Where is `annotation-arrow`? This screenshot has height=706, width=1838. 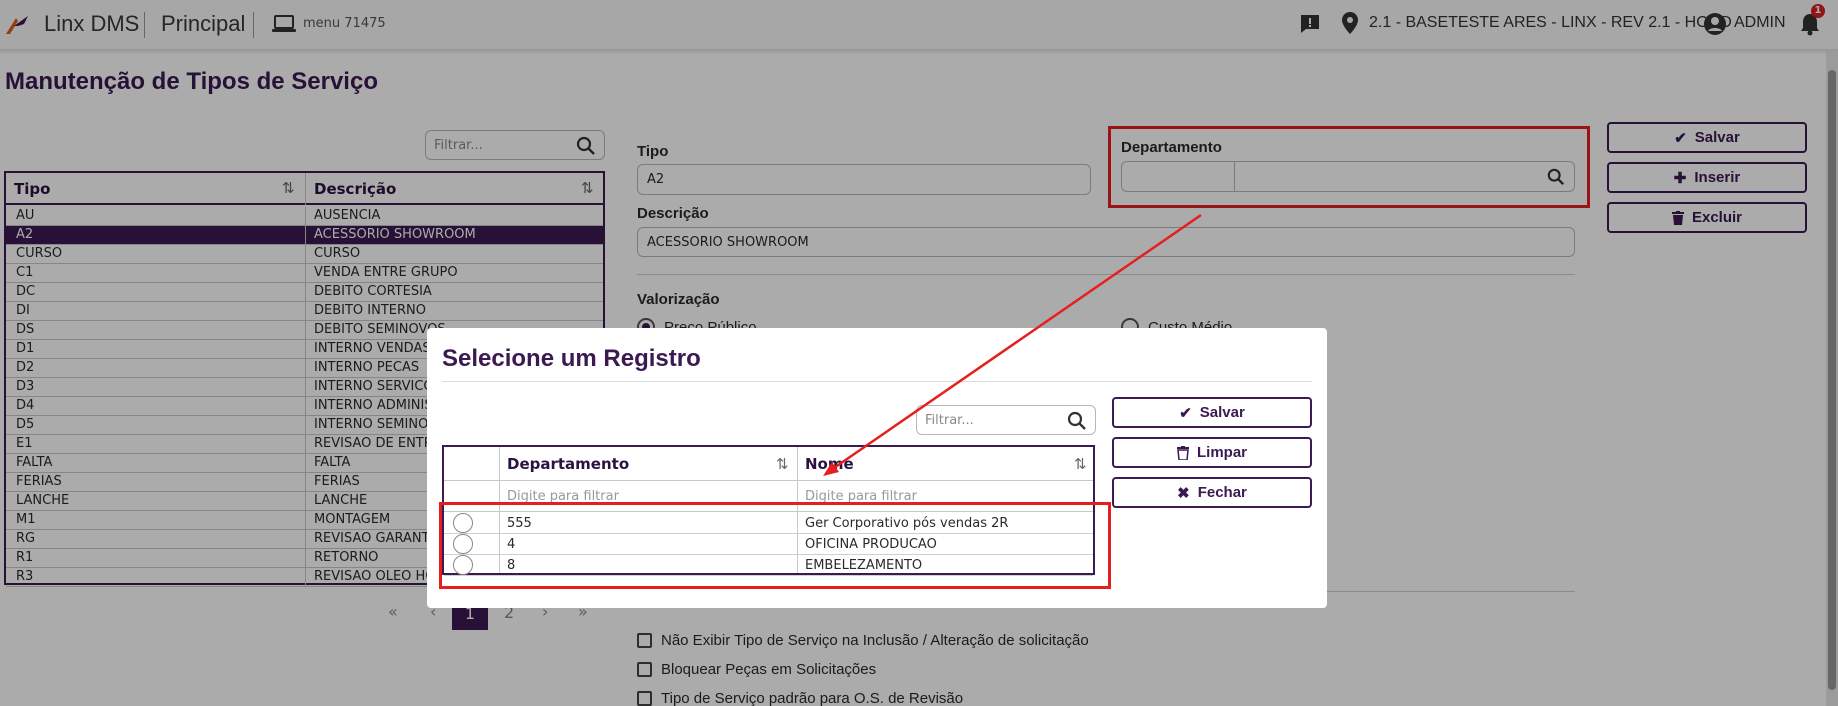 annotation-arrow is located at coordinates (1012, 344).